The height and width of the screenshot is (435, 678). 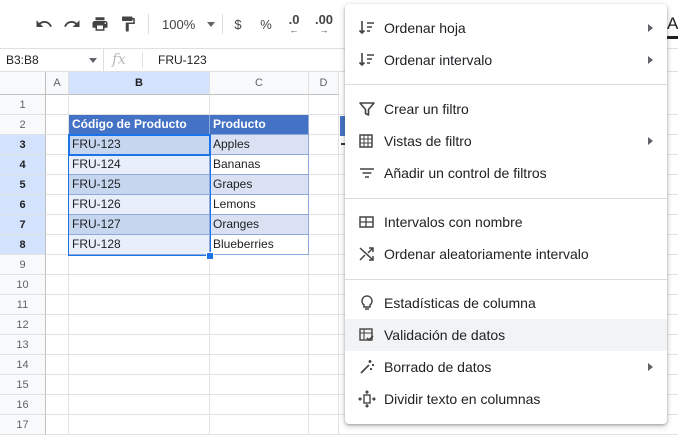 I want to click on row-header: 12, so click(x=23, y=325).